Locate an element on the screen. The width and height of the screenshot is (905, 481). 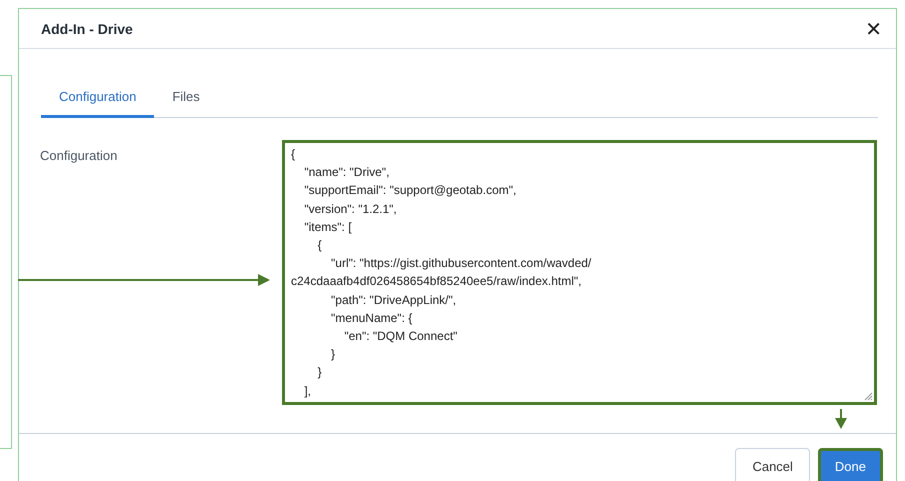
dialog-button: Cancel is located at coordinates (772, 464).